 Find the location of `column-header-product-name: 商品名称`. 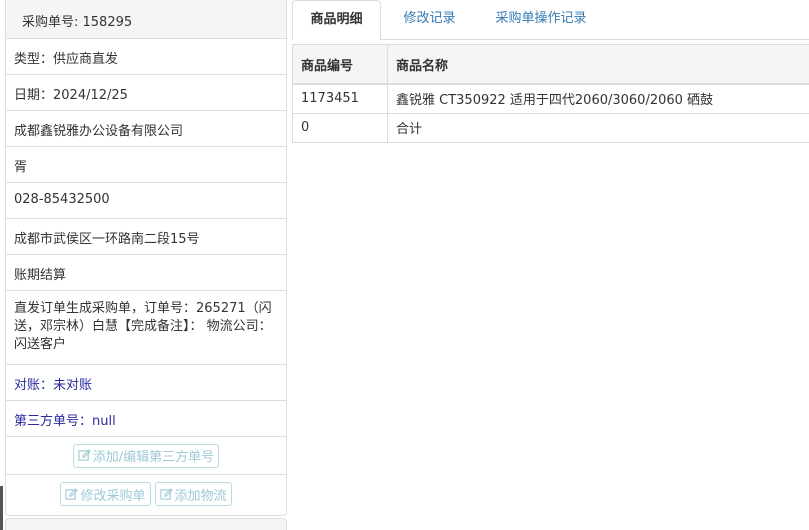

column-header-product-name: 商品名称 is located at coordinates (598, 65).